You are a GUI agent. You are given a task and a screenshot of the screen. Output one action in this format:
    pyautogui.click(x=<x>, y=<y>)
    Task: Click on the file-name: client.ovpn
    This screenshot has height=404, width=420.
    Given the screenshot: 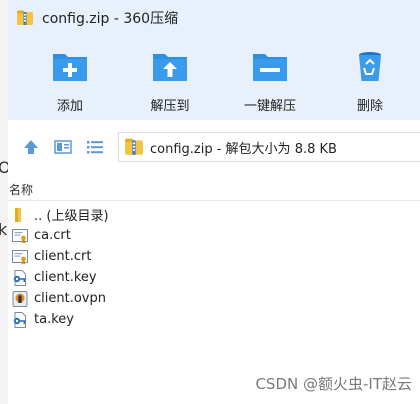 What is the action you would take?
    pyautogui.click(x=70, y=298)
    